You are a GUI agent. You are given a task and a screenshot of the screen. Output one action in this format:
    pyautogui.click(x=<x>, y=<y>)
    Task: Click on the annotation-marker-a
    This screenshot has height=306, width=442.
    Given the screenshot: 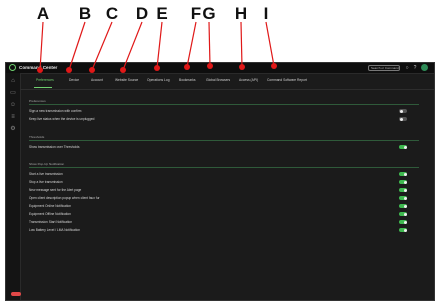 What is the action you would take?
    pyautogui.click(x=40, y=70)
    